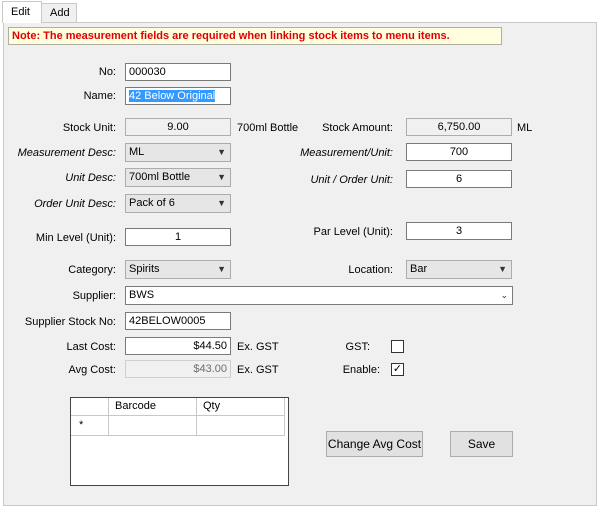 The height and width of the screenshot is (512, 602). I want to click on stock-unit-label: Stock Unit:, so click(89, 128).